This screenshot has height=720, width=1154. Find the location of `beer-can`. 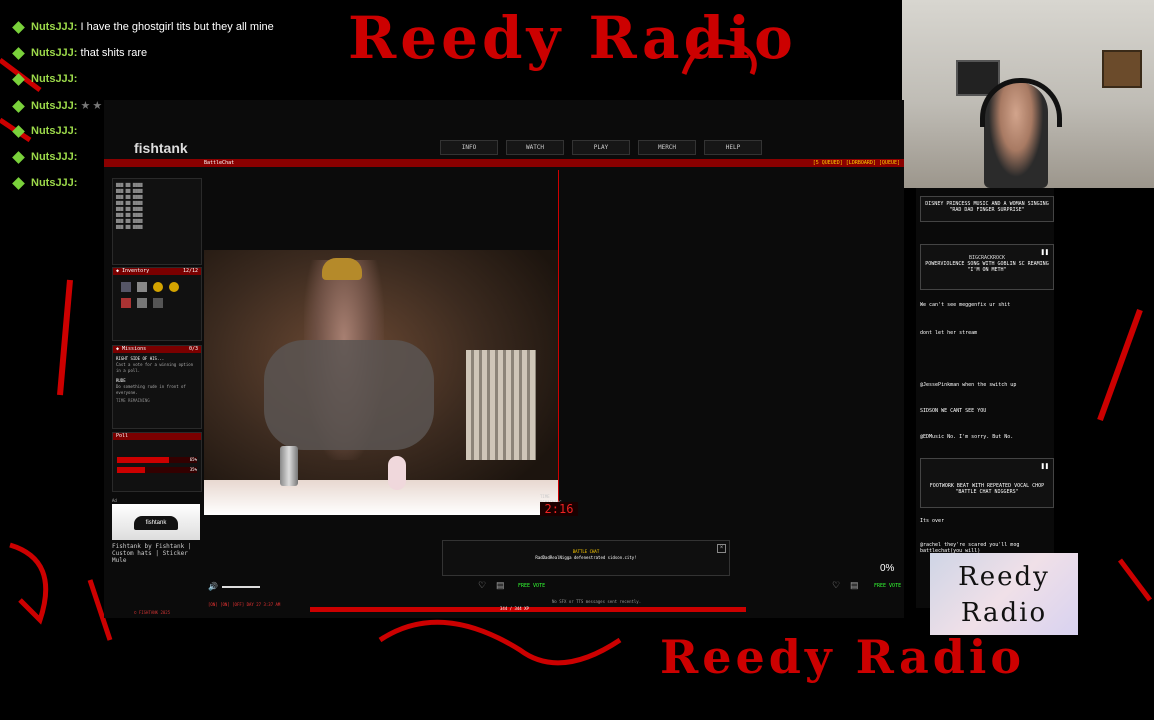

beer-can is located at coordinates (289, 466).